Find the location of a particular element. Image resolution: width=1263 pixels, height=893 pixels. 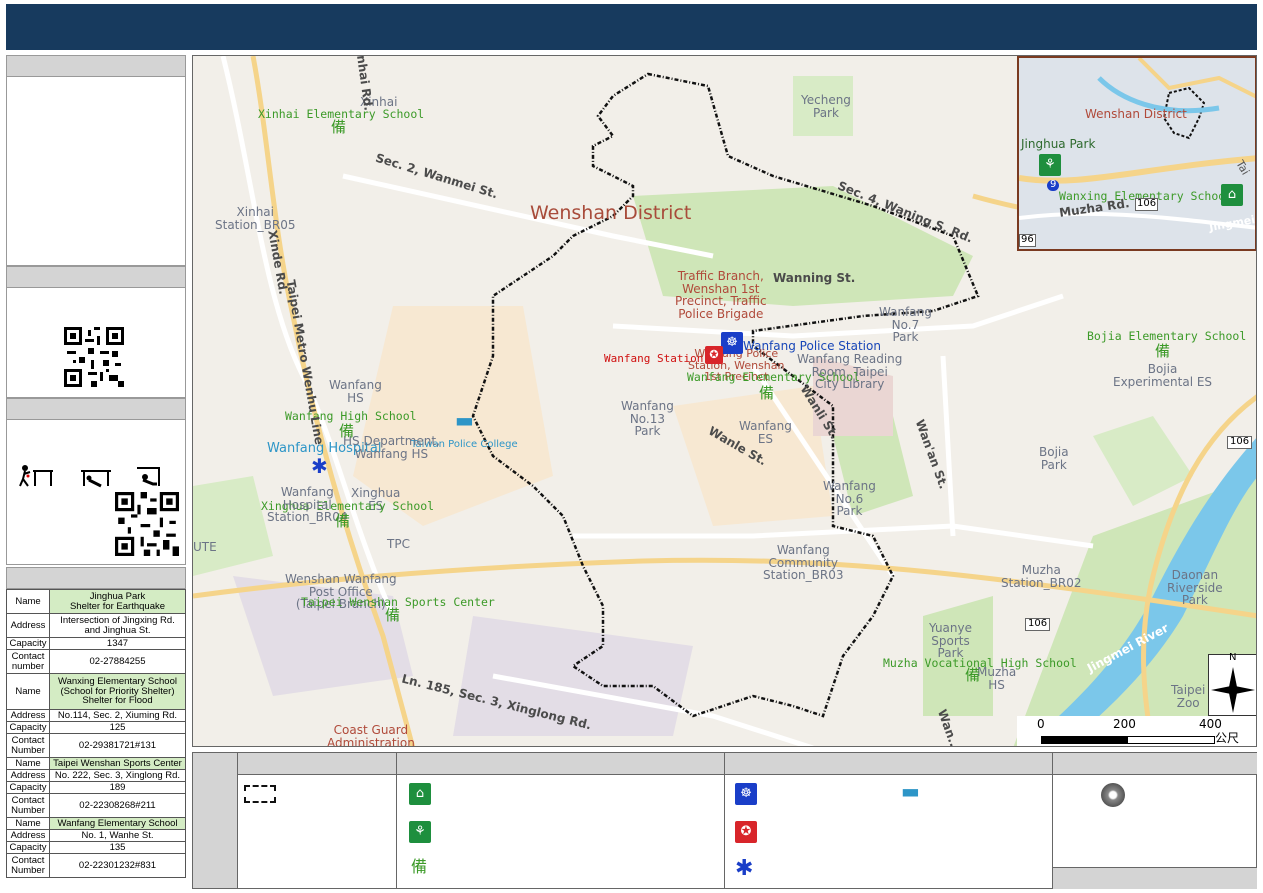

wanfang-no6-label: Wanfang No.6 Park is located at coordinates (849, 499).